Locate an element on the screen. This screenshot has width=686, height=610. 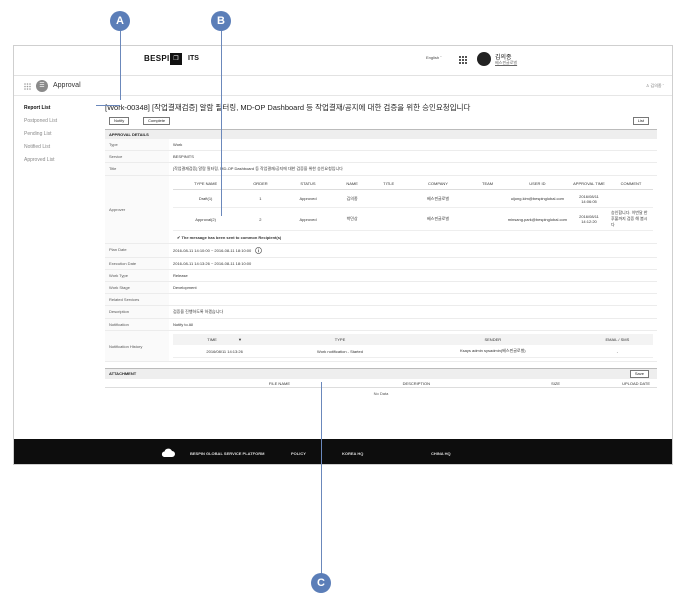
sidebar-item-notified-list: Notified List is located at coordinates (64, 147).